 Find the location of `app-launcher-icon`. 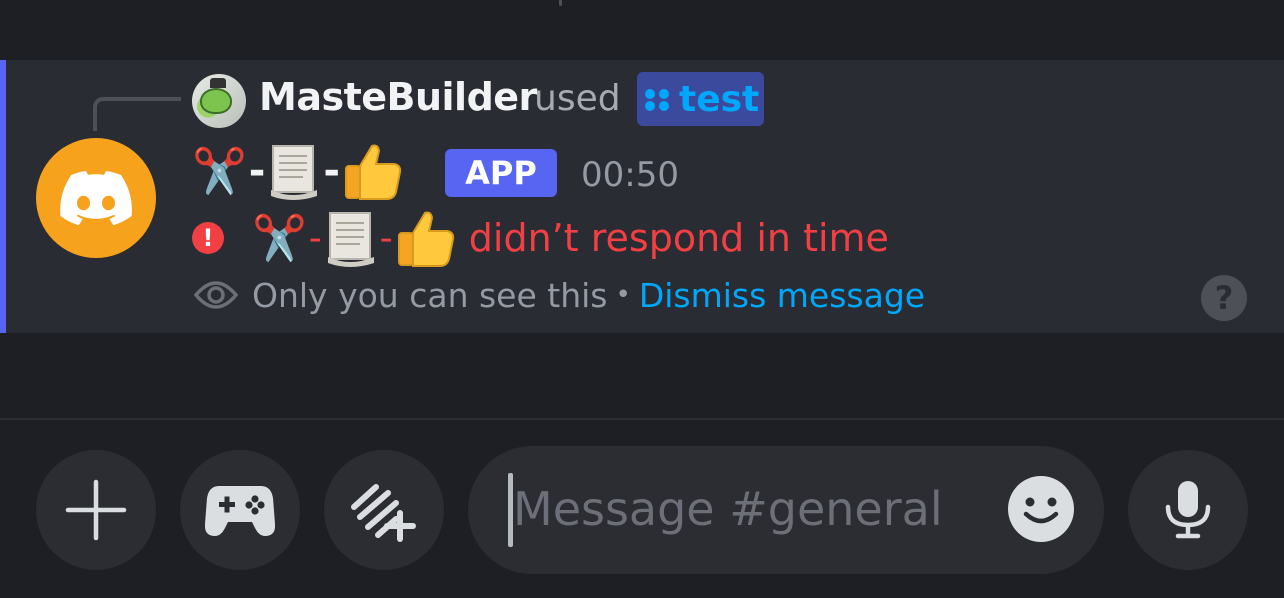

app-launcher-icon is located at coordinates (383, 513).